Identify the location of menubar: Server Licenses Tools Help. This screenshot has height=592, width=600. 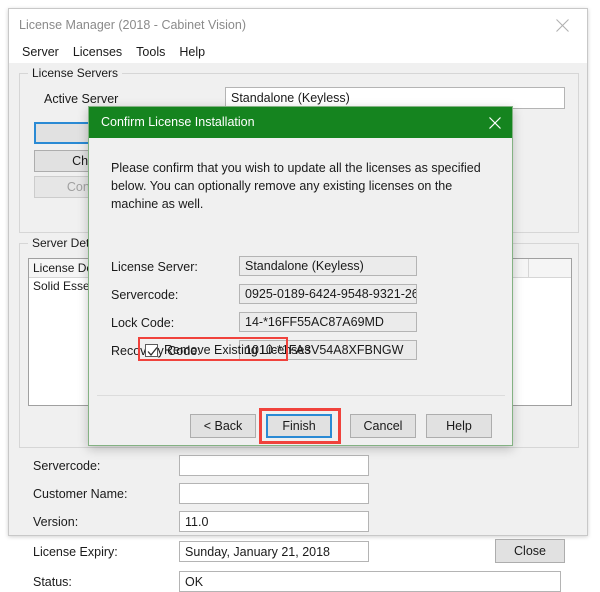
(298, 52).